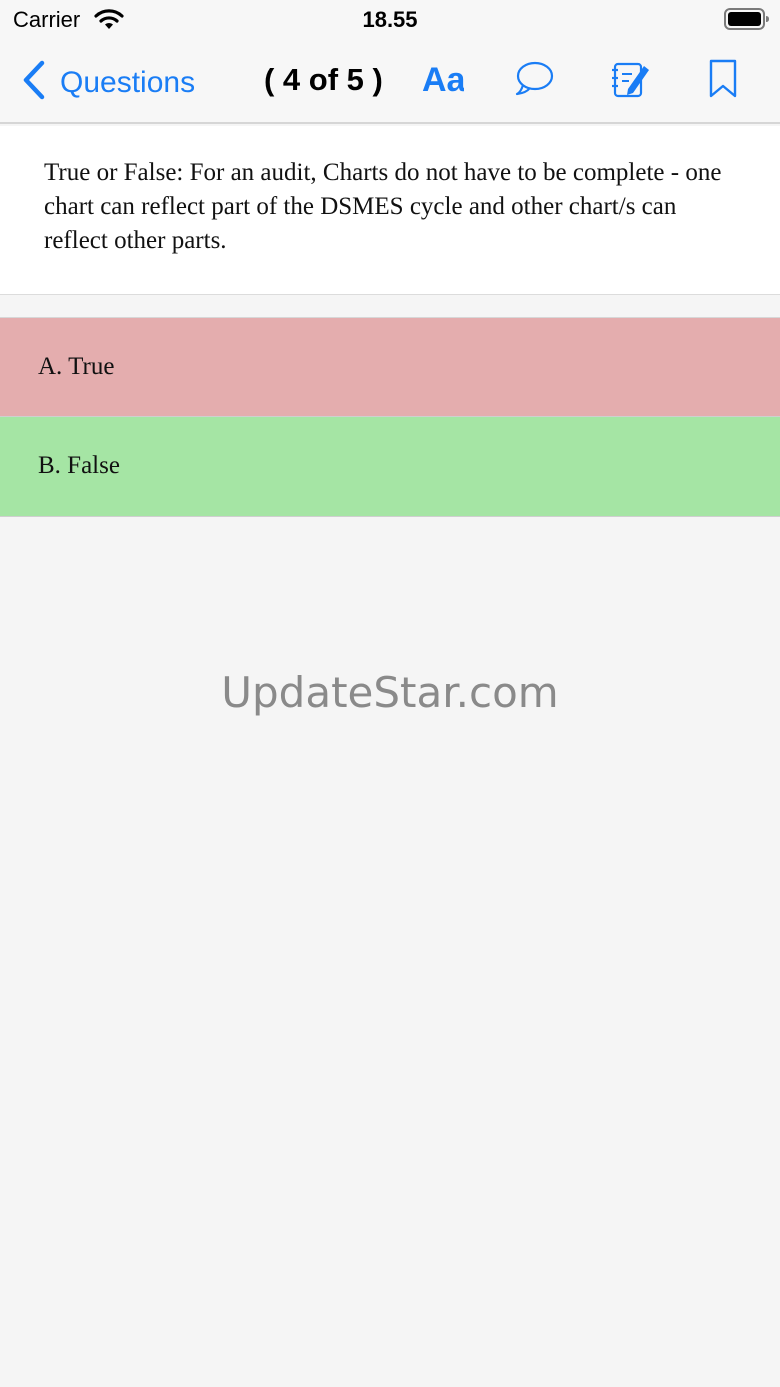 The image size is (780, 1387). I want to click on answer-option-b: B. False, so click(390, 466).